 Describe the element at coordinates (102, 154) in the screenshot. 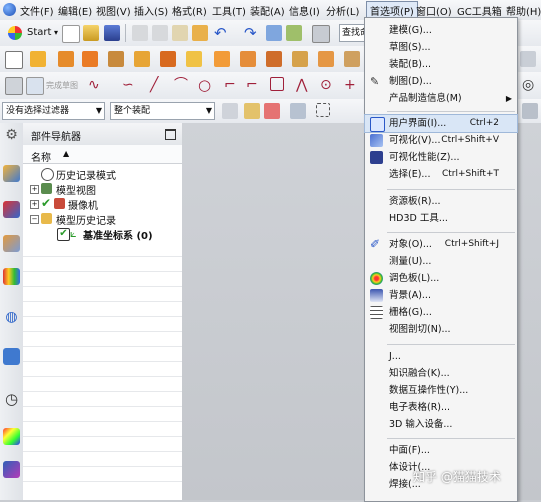

I see `navigator-column-header: 名称 ▲` at that location.